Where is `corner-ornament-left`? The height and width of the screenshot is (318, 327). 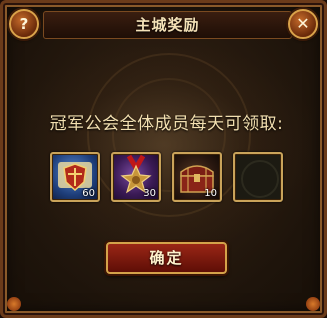 corner-ornament-left is located at coordinates (14, 304).